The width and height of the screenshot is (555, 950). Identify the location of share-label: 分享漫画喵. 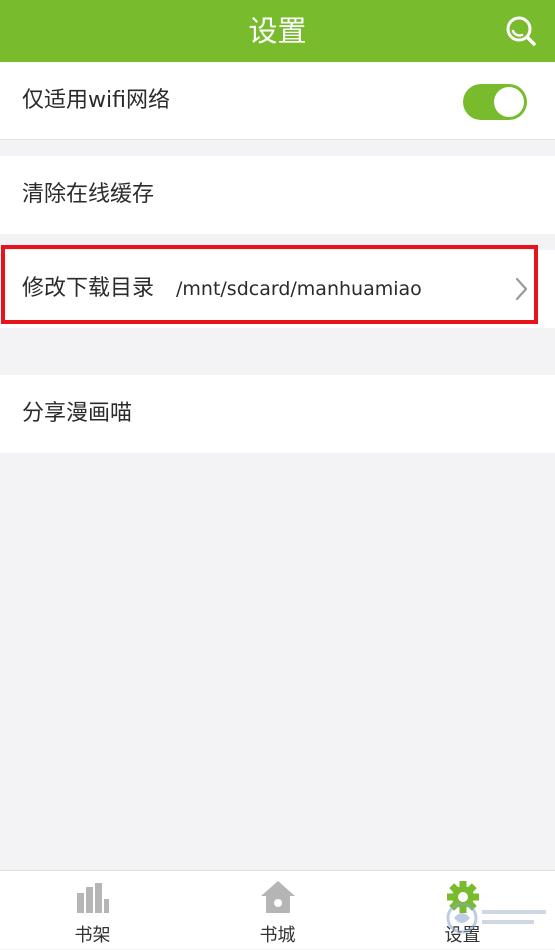
(77, 413).